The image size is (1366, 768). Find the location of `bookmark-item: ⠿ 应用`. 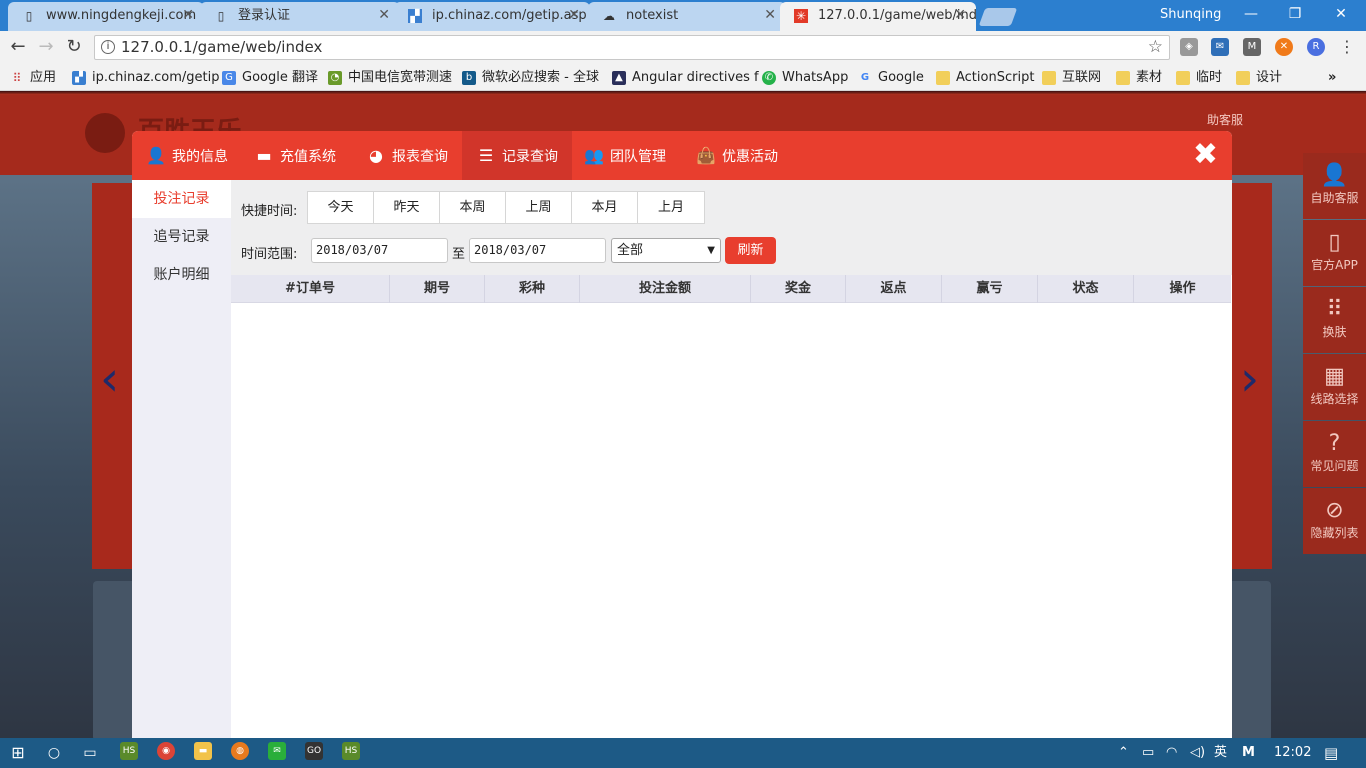

bookmark-item: ⠿ 应用 is located at coordinates (32, 78).